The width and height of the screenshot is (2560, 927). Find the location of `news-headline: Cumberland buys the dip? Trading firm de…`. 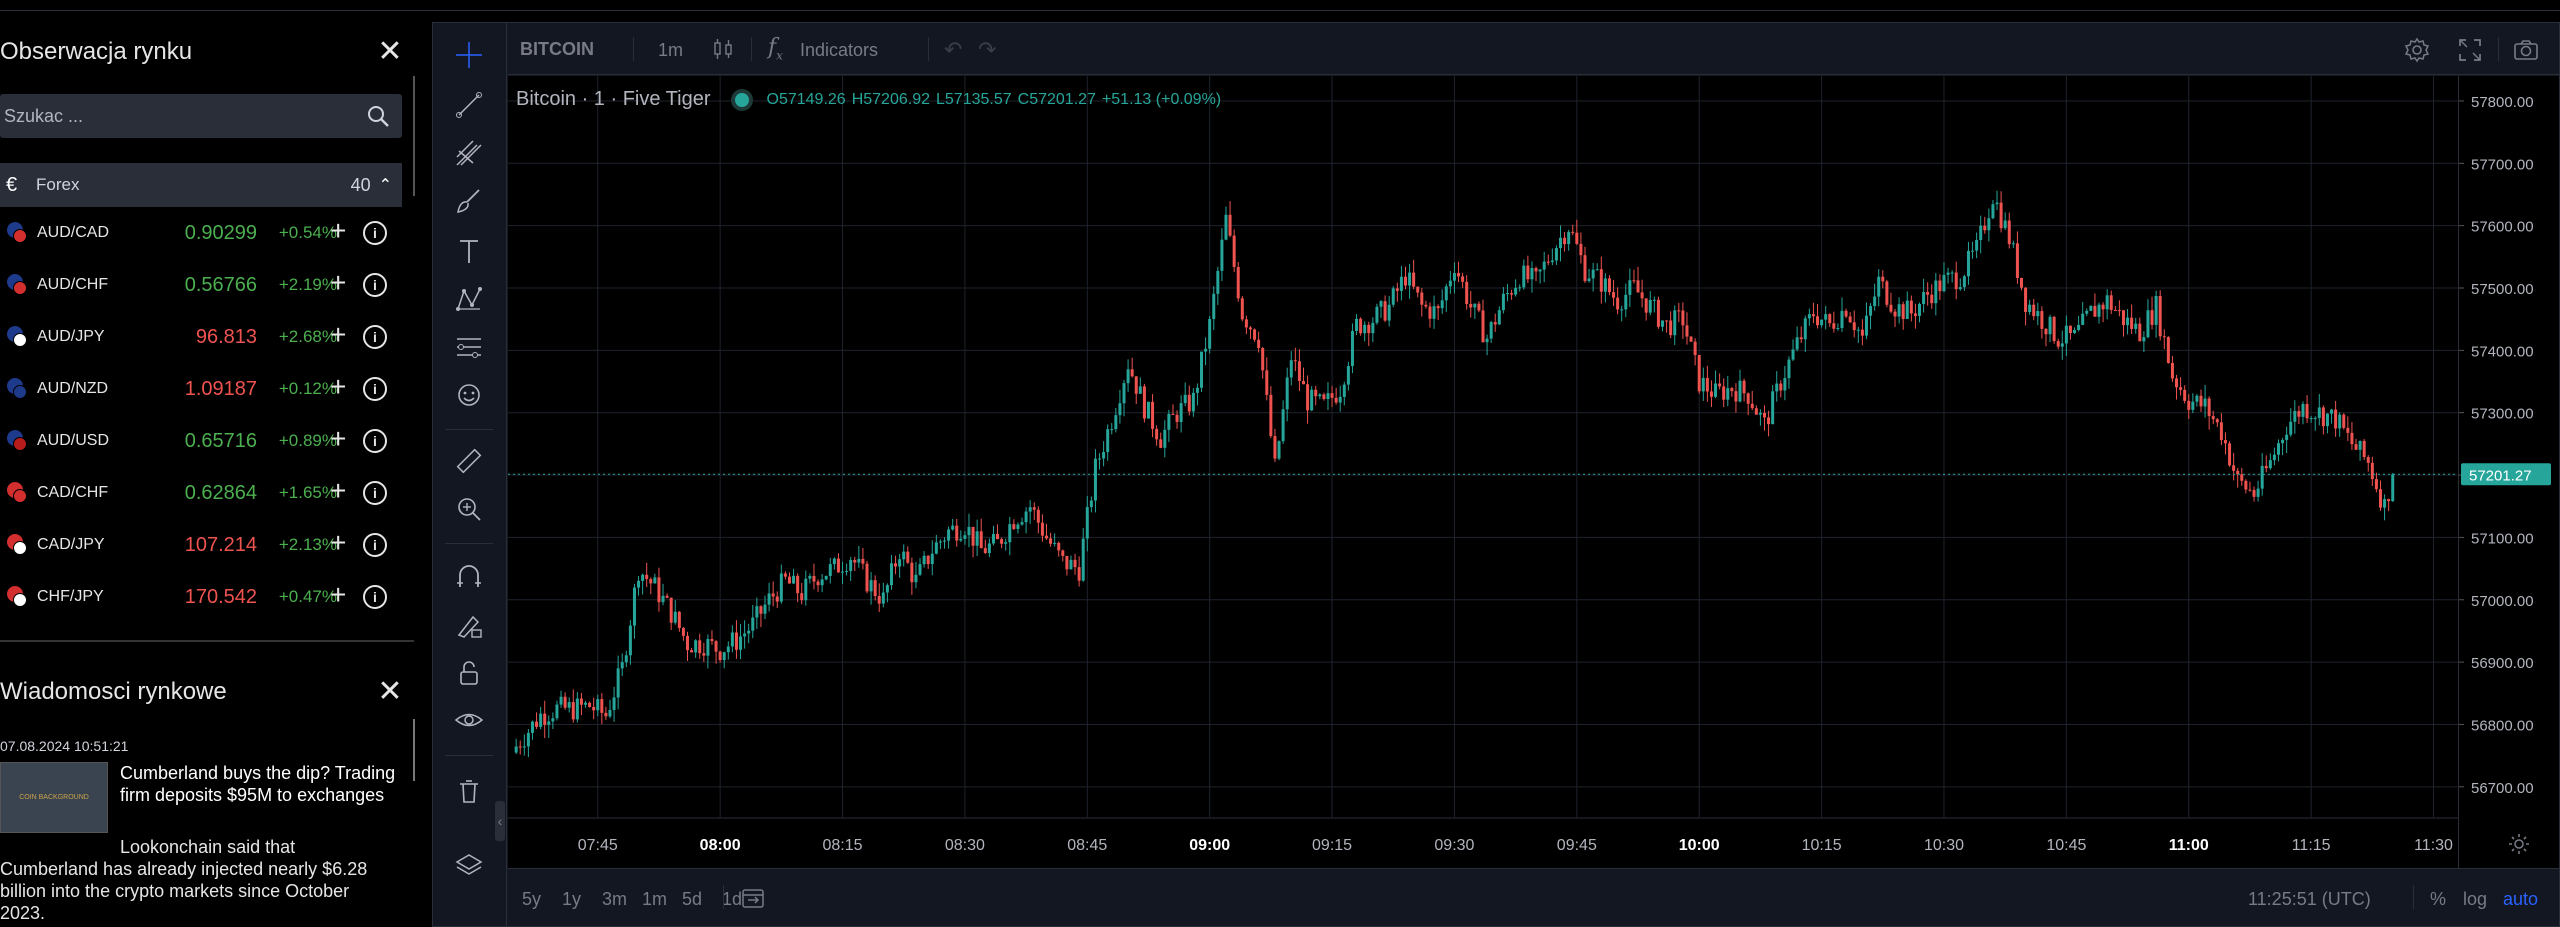

news-headline: Cumberland buys the dip? Trading firm de… is located at coordinates (260, 784).